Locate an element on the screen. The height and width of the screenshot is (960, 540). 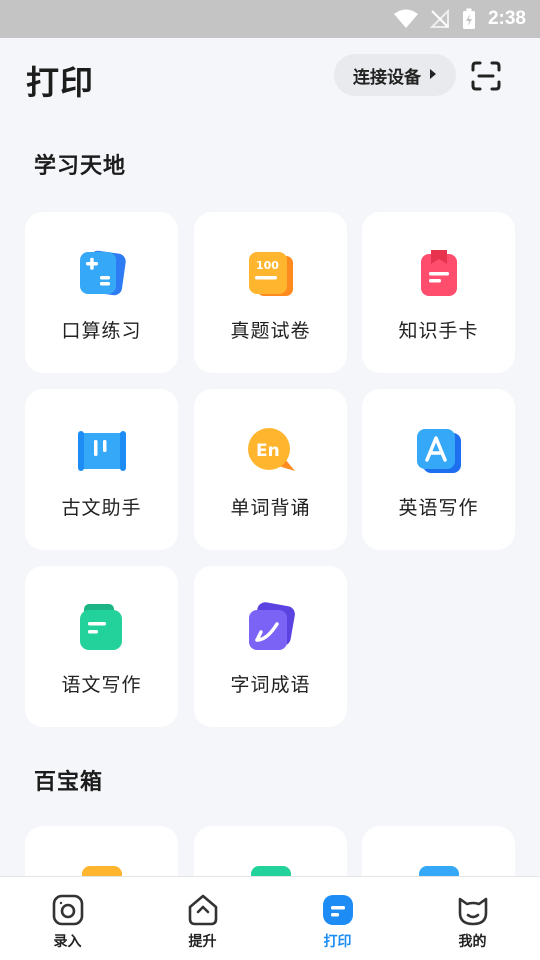
tool-card-word-memorize: En 单词背诵 is located at coordinates (270, 469).